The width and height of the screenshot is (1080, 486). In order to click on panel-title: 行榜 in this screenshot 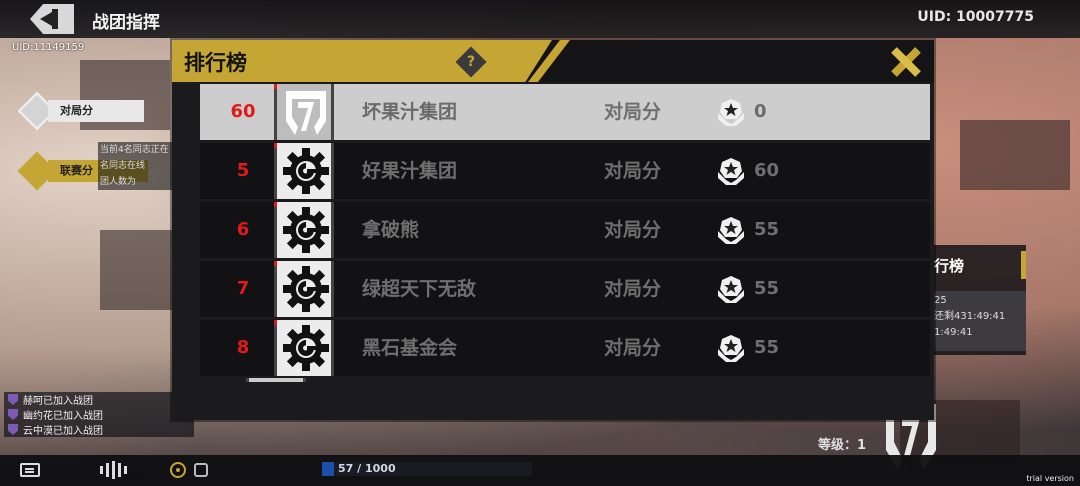, I will do `click(949, 266)`.